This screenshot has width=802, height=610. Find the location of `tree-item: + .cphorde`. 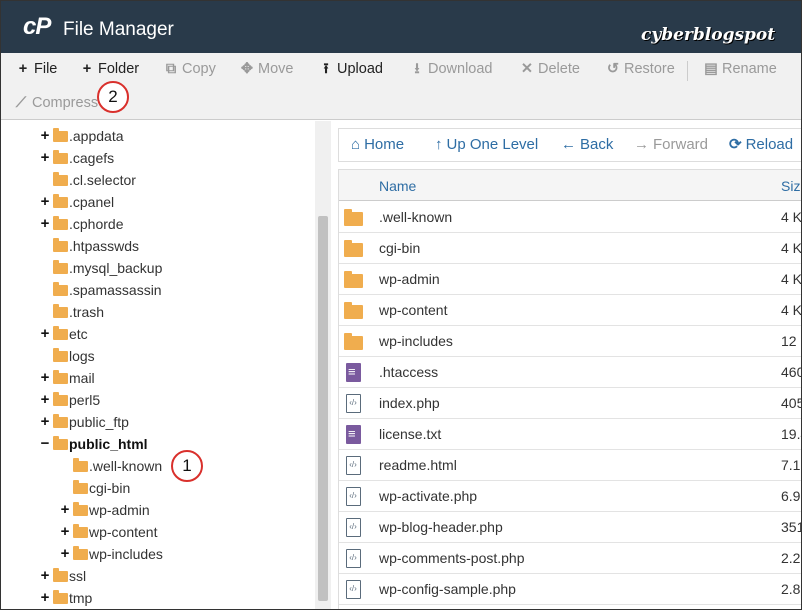

tree-item: + .cphorde is located at coordinates (158, 224).